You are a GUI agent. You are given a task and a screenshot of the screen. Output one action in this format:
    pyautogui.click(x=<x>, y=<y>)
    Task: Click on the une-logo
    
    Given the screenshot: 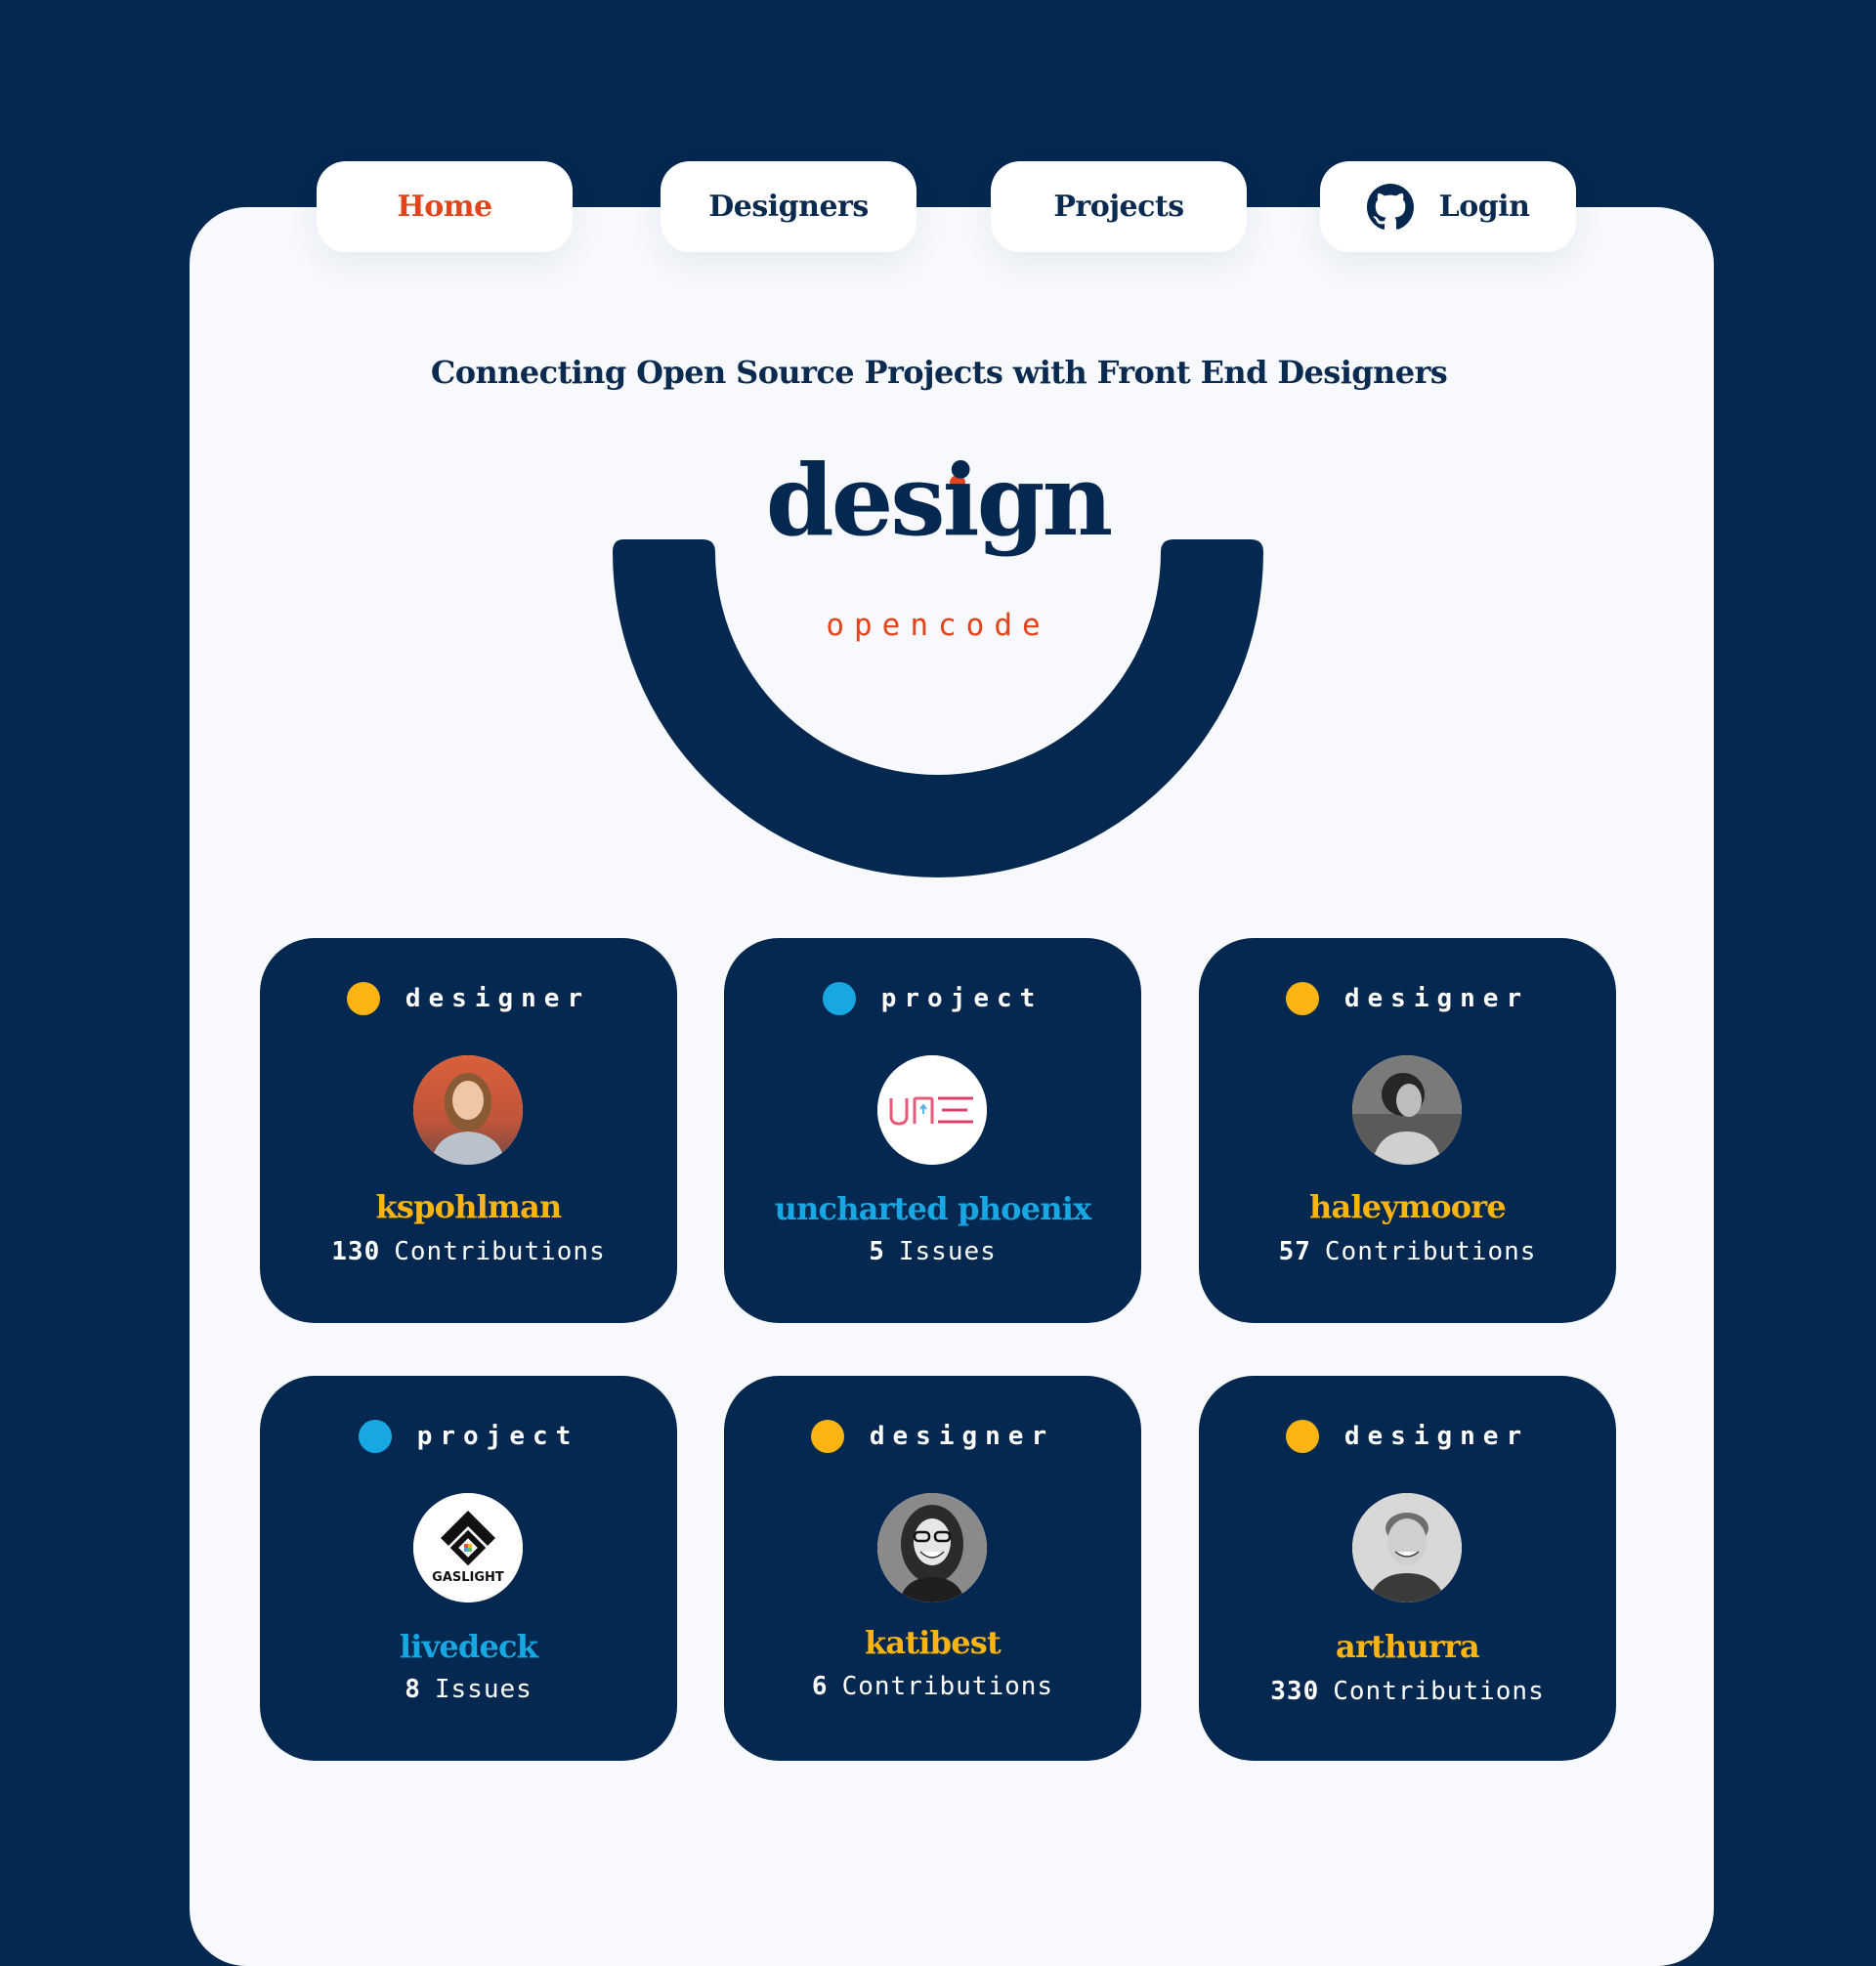 What is the action you would take?
    pyautogui.click(x=932, y=1110)
    